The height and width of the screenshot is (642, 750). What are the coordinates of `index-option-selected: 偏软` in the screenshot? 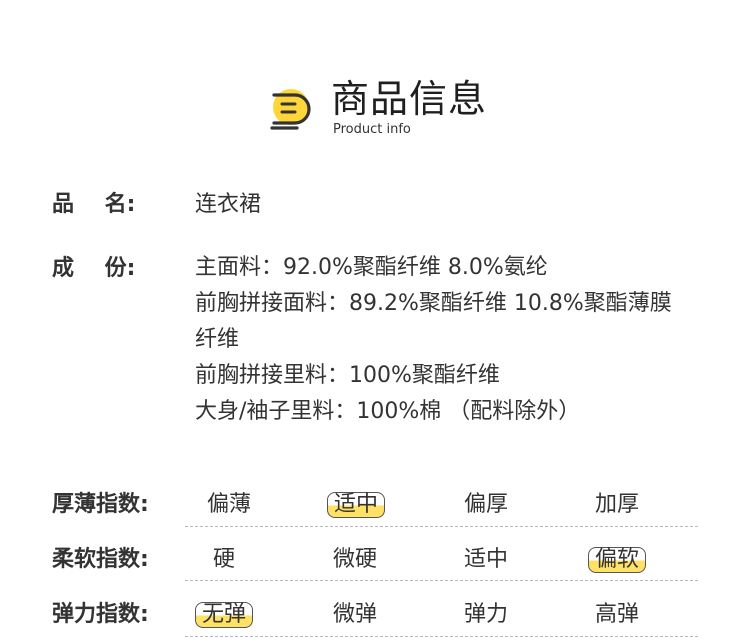 It's located at (617, 560).